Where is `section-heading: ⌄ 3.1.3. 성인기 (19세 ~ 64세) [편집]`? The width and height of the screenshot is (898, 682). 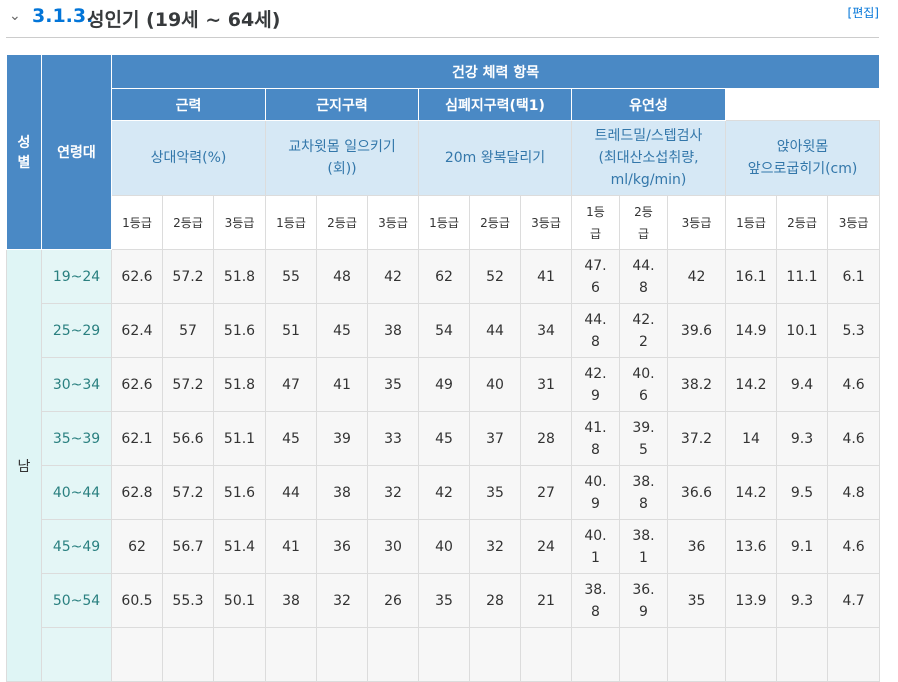 section-heading: ⌄ 3.1.3. 성인기 (19세 ~ 64세) [편집] is located at coordinates (449, 19).